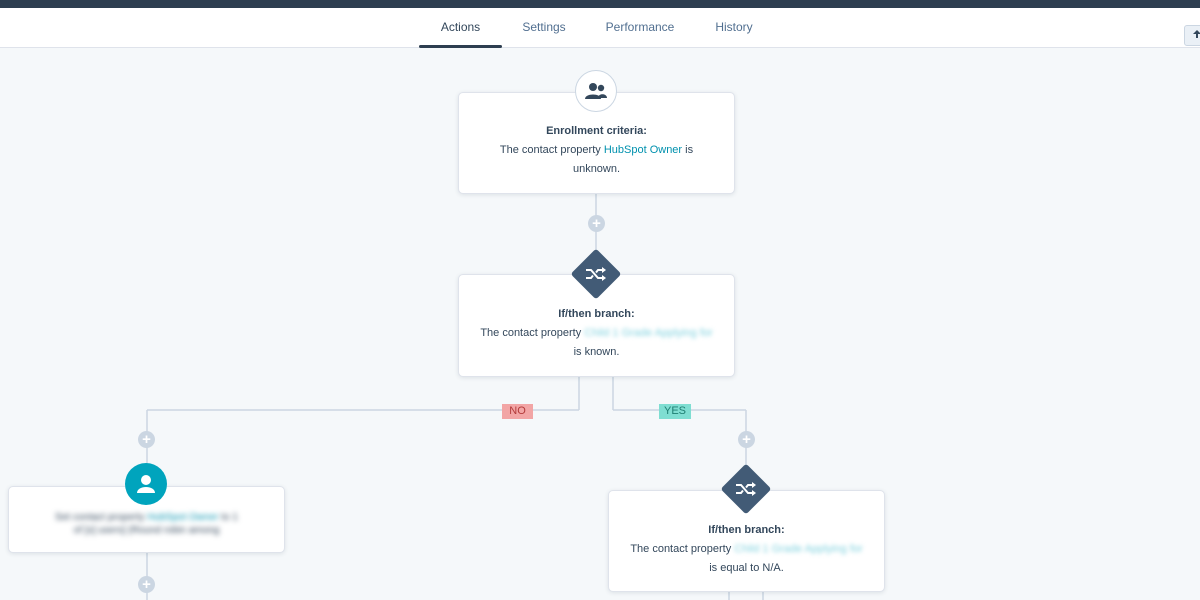  Describe the element at coordinates (648, 333) in the screenshot. I see `branch1-property-redacted: Child 1 Grade Applying for` at that location.